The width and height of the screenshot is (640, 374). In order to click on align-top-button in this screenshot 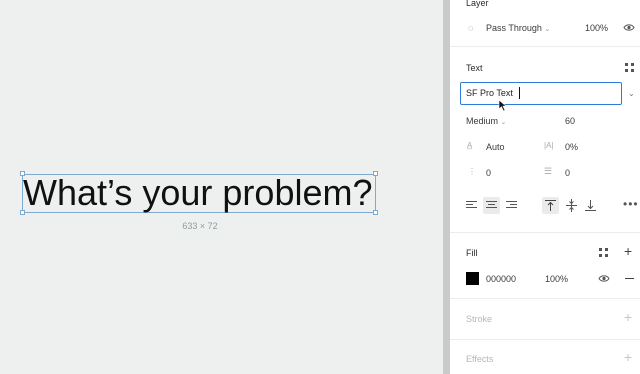, I will do `click(550, 205)`.